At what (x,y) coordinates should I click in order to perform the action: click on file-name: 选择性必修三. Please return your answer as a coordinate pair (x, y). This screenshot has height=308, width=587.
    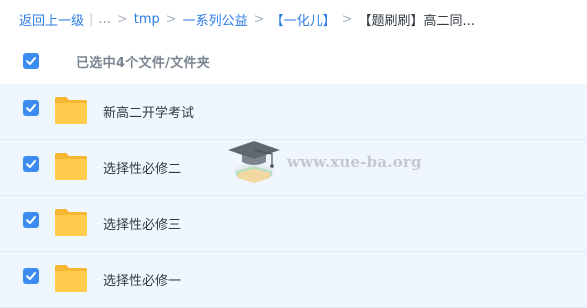
    Looking at the image, I should click on (142, 223).